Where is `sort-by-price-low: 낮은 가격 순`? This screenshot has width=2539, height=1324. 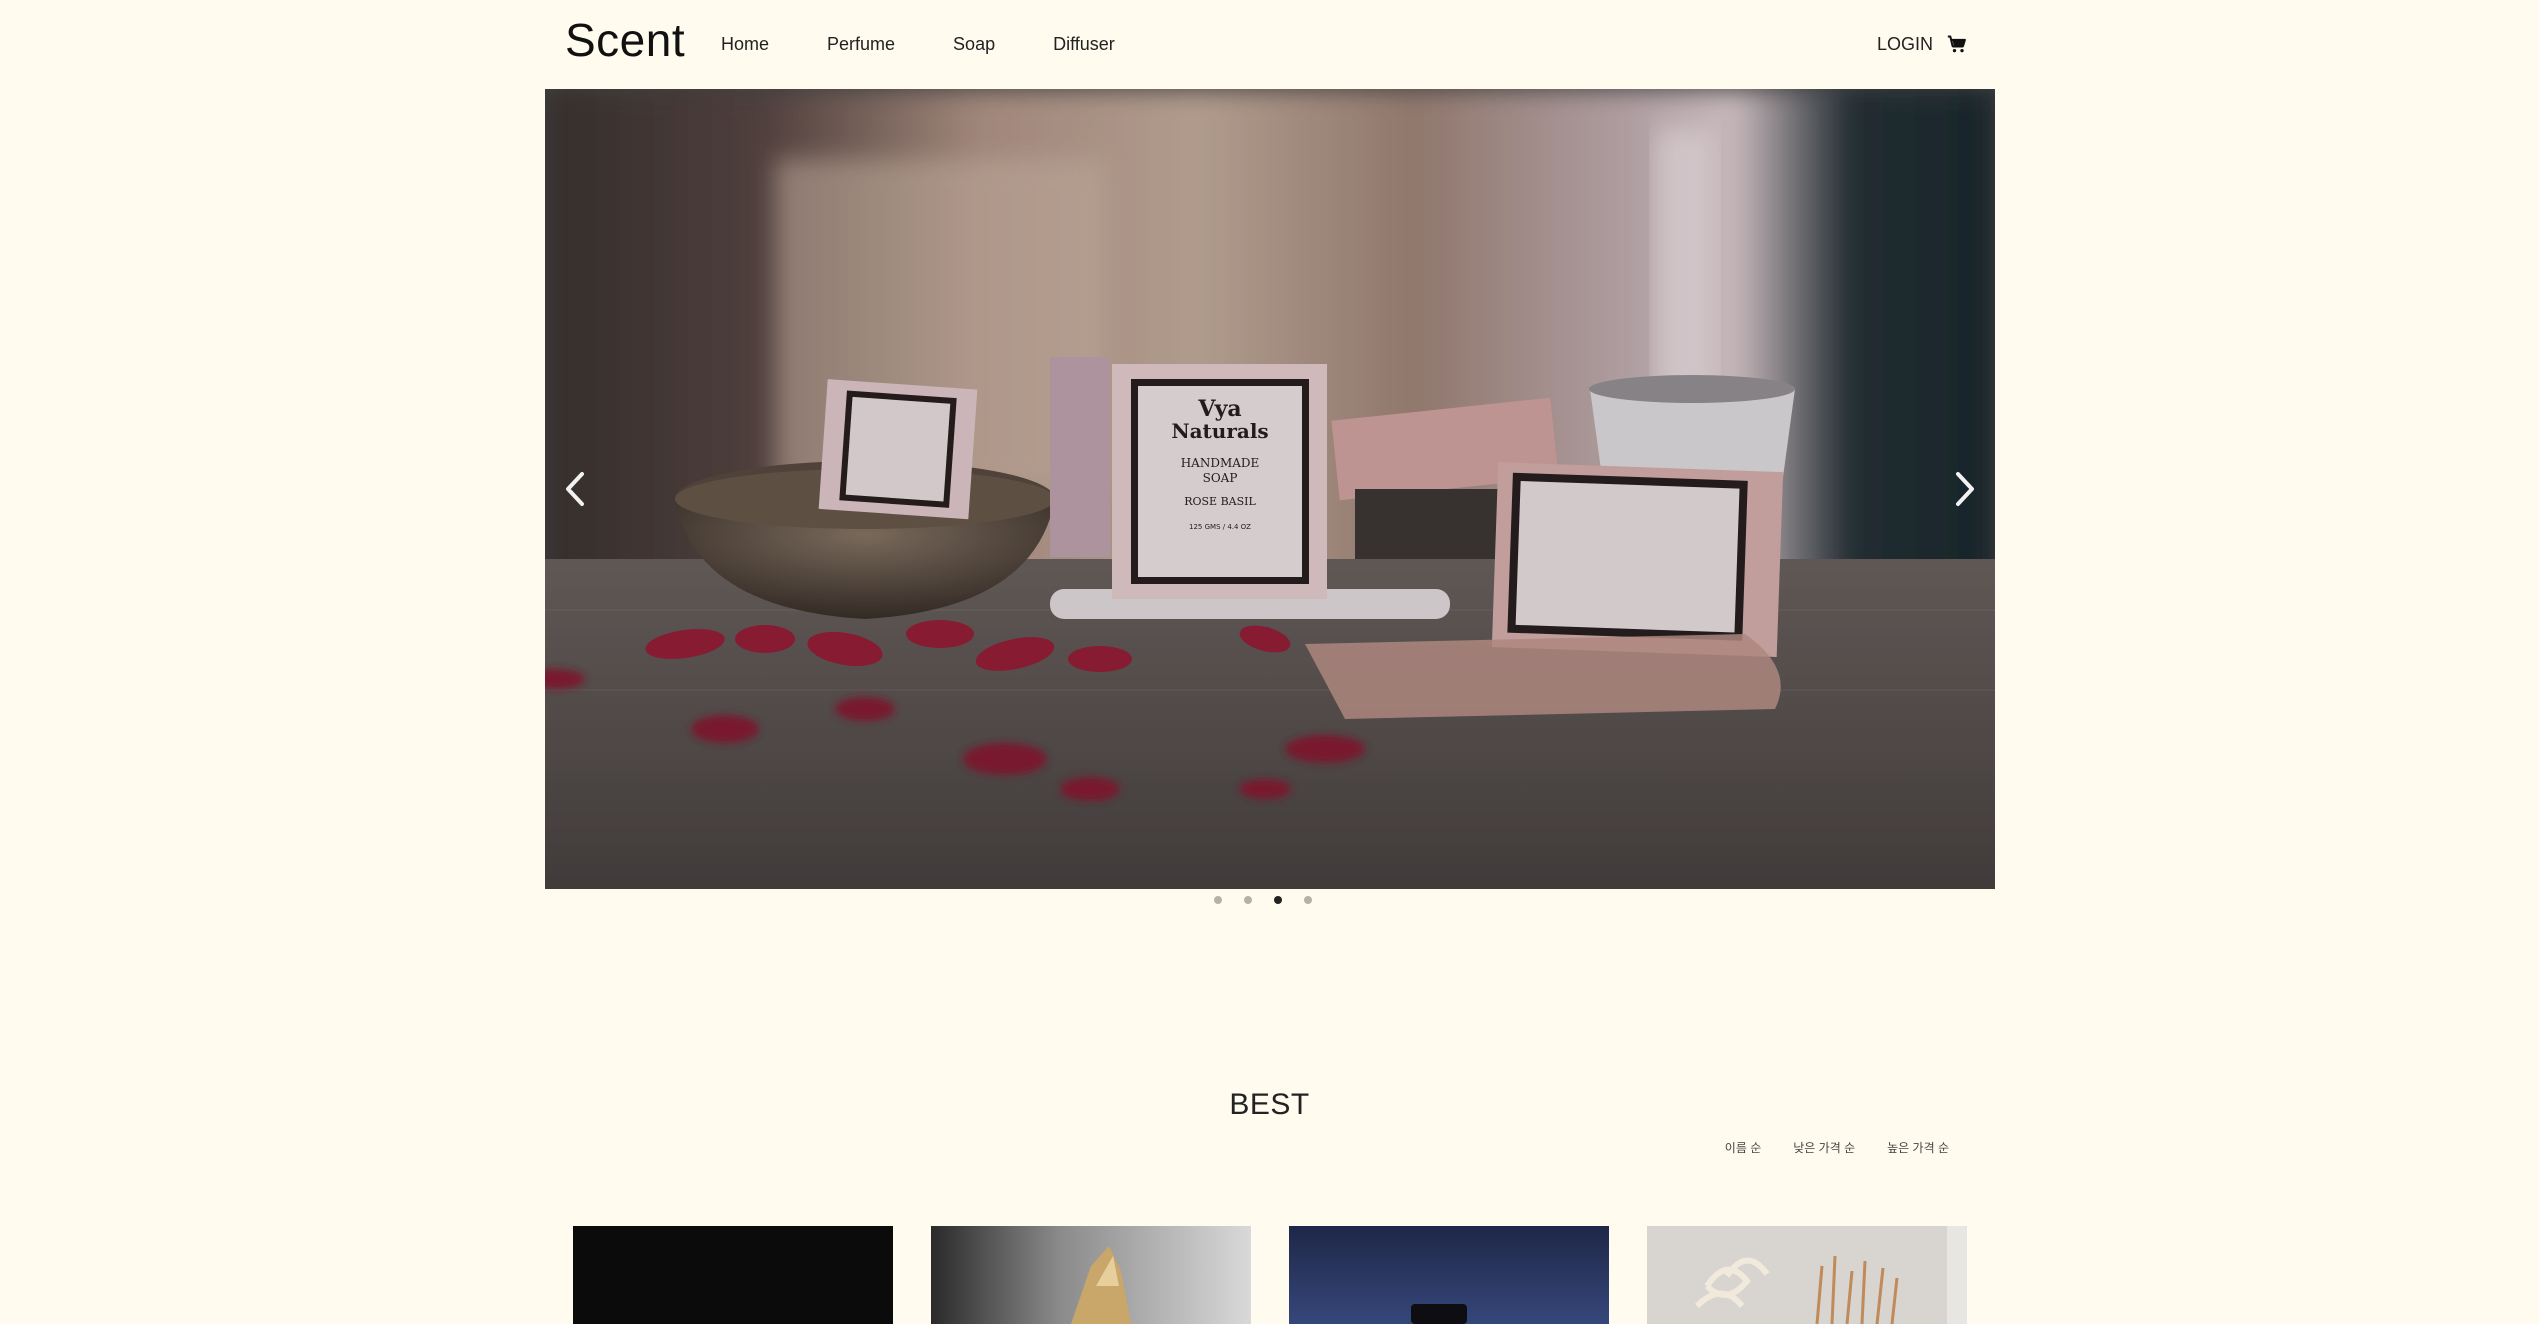
sort-by-price-low: 낮은 가격 순 is located at coordinates (1824, 1148).